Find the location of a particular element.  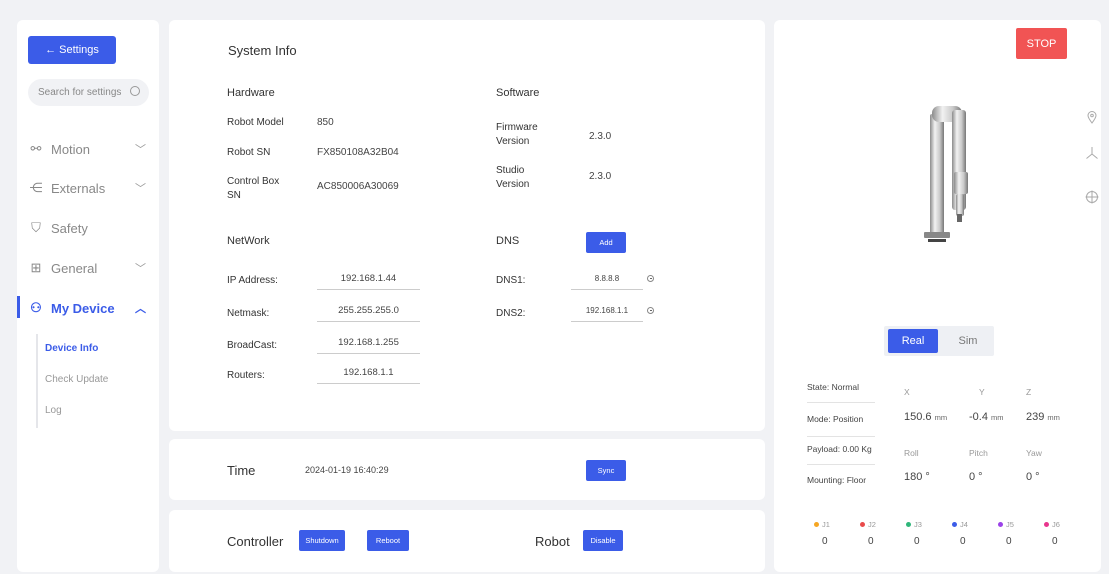

sidebar-item-label: Safety is located at coordinates (69, 228).